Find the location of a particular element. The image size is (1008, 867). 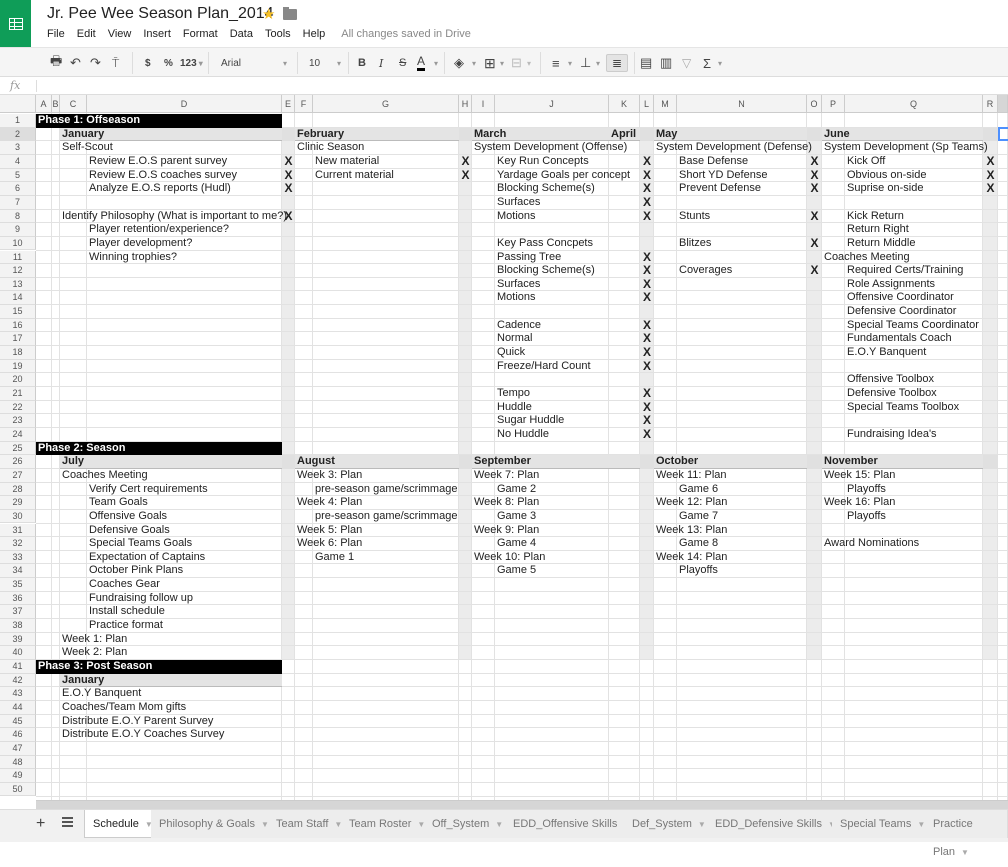

all-sheets-icon is located at coordinates (67, 822).